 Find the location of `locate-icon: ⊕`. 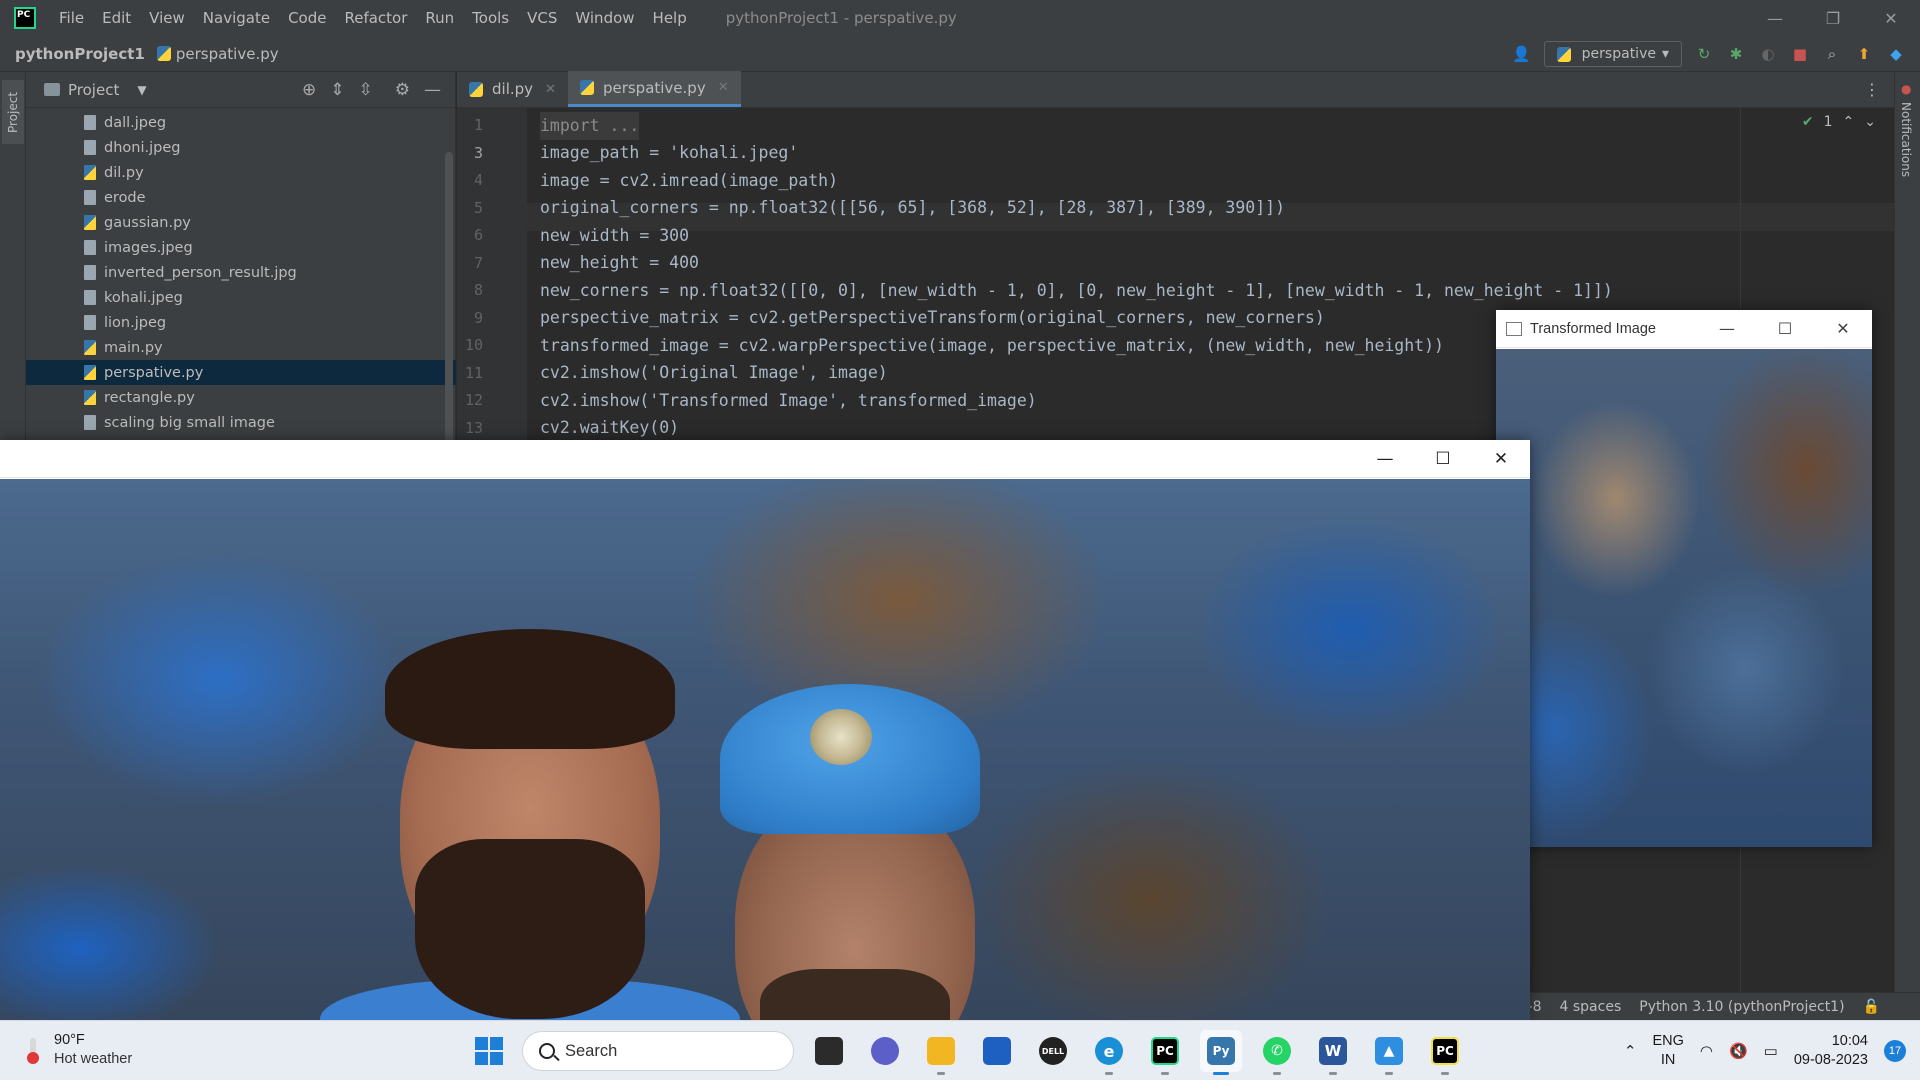

locate-icon: ⊕ is located at coordinates (309, 90).